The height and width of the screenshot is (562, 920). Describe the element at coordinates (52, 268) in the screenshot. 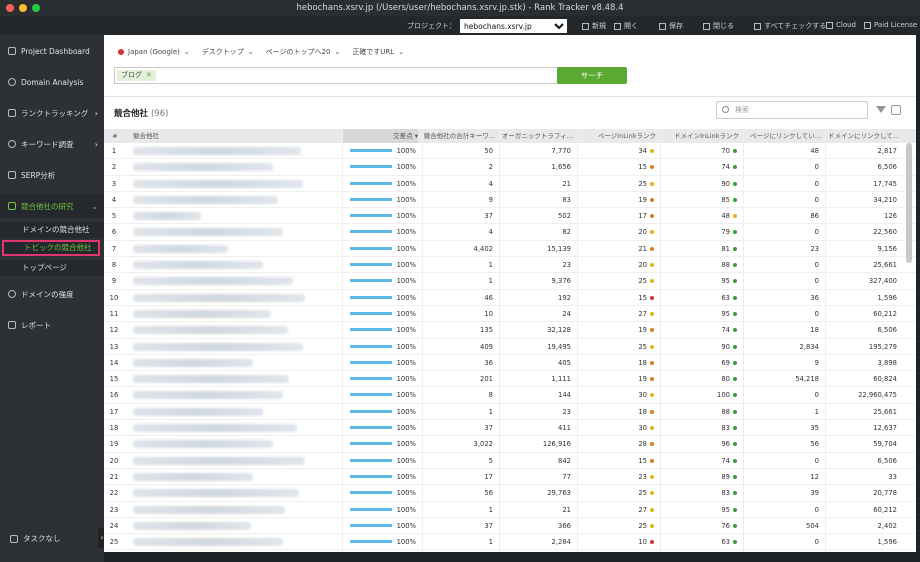

I see `sidebar-subitem-top-pages: トップページ` at that location.